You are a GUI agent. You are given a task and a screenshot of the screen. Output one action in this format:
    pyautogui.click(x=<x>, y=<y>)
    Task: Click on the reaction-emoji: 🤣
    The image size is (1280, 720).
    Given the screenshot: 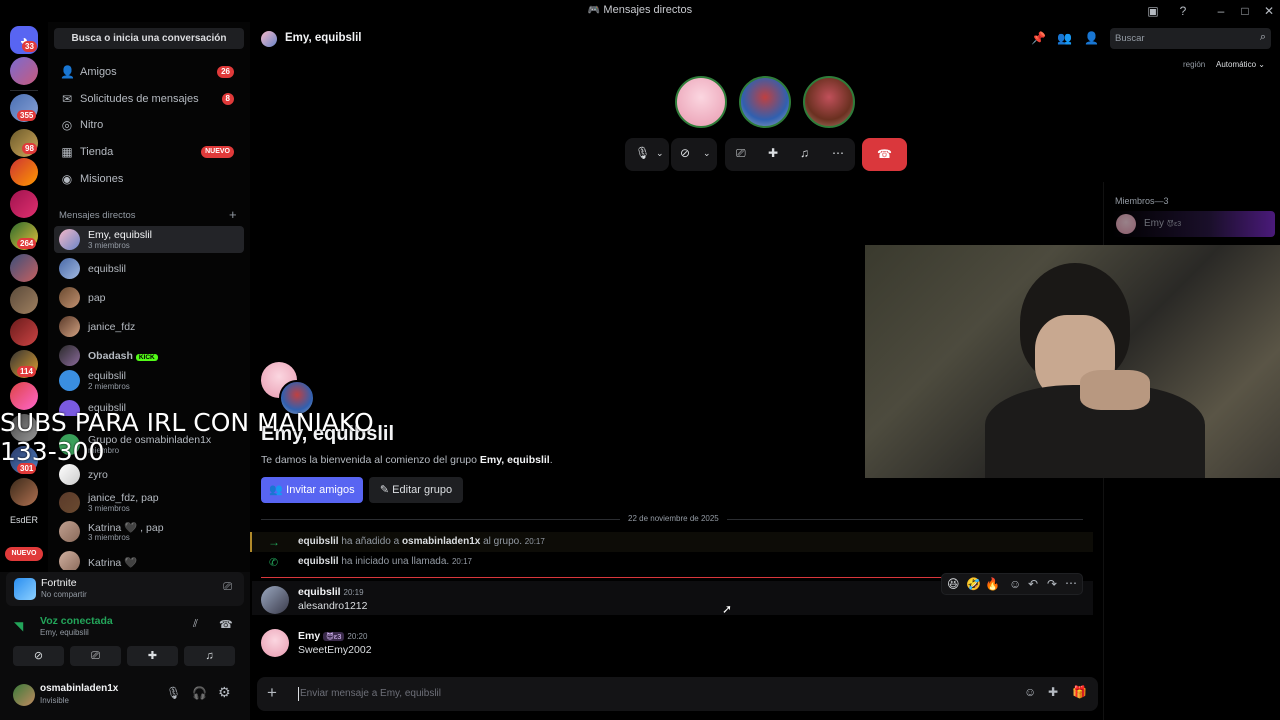 What is the action you would take?
    pyautogui.click(x=973, y=584)
    